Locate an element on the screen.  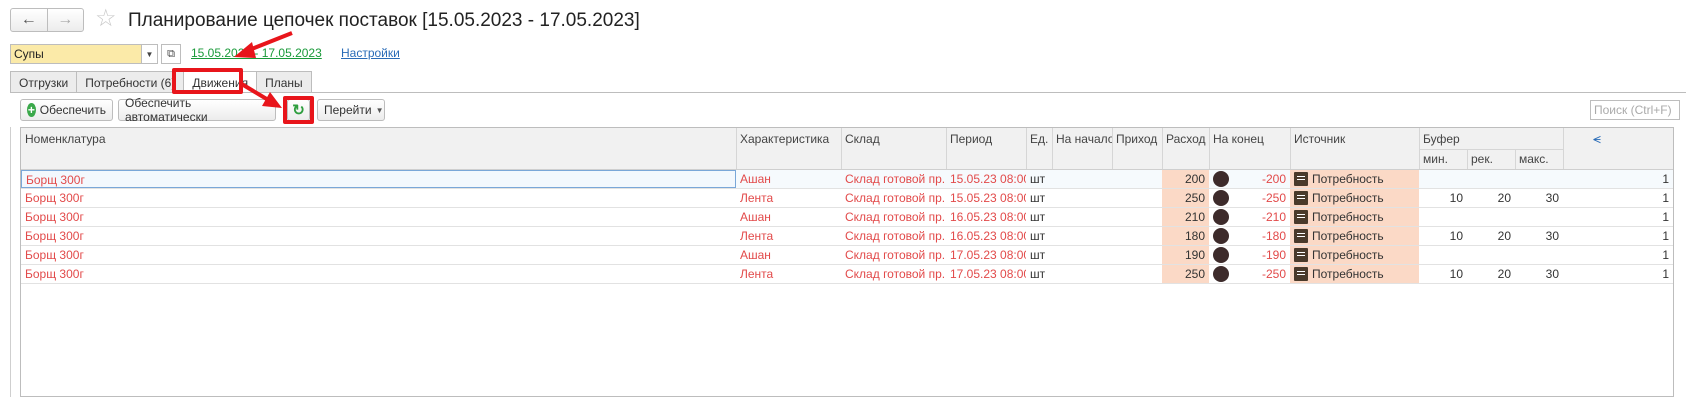
cell-buffer-max is located at coordinates (1539, 179).